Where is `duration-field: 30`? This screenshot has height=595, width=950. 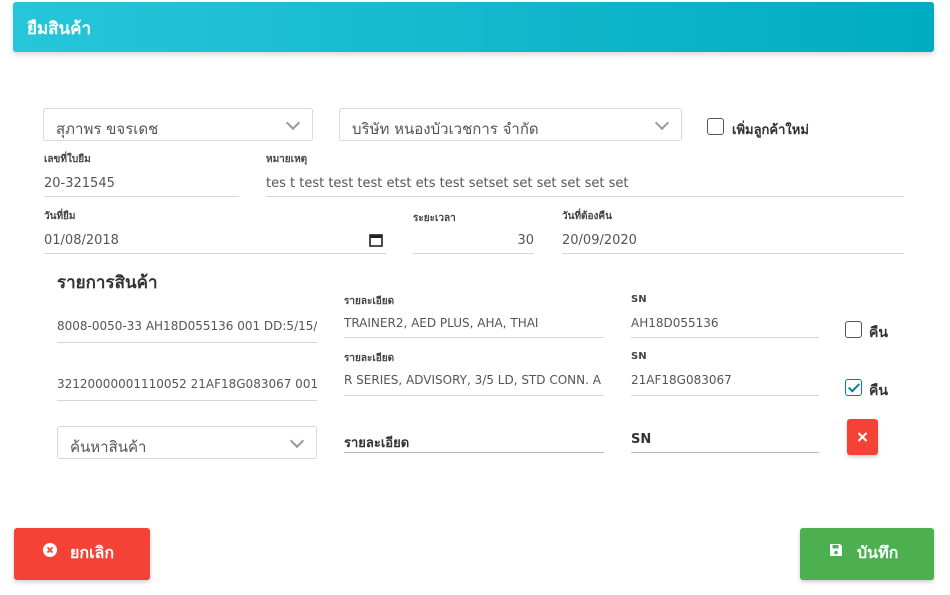
duration-field: 30 is located at coordinates (473, 240).